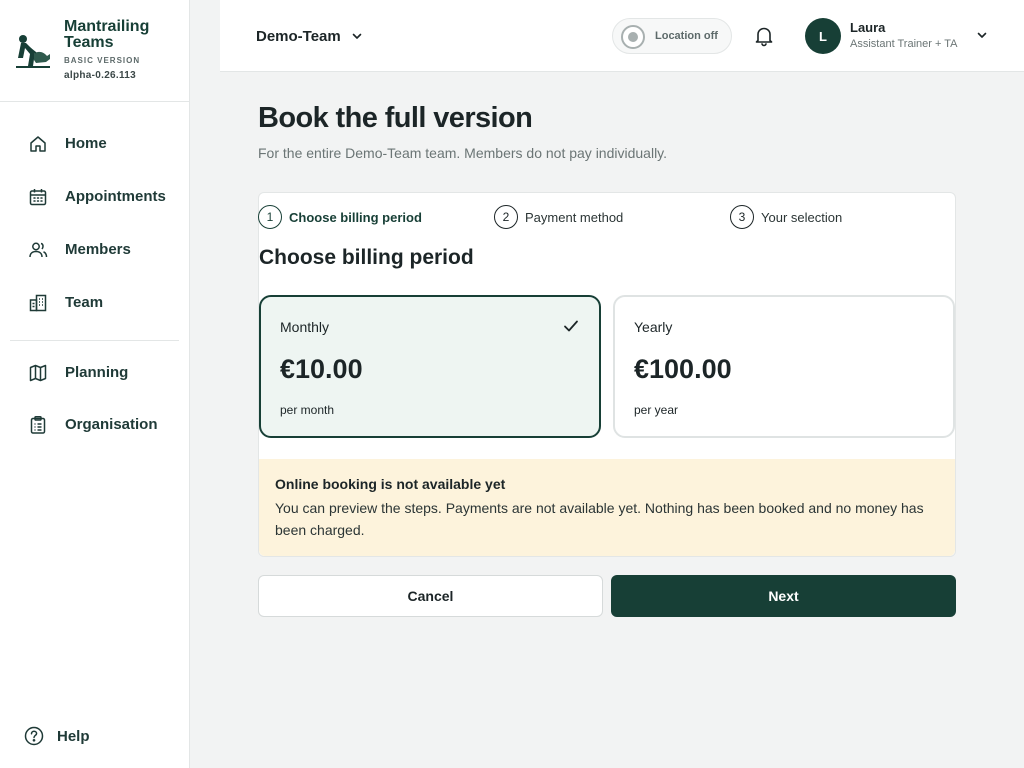  Describe the element at coordinates (355, 217) in the screenshot. I see `step-label: Choose billing period` at that location.